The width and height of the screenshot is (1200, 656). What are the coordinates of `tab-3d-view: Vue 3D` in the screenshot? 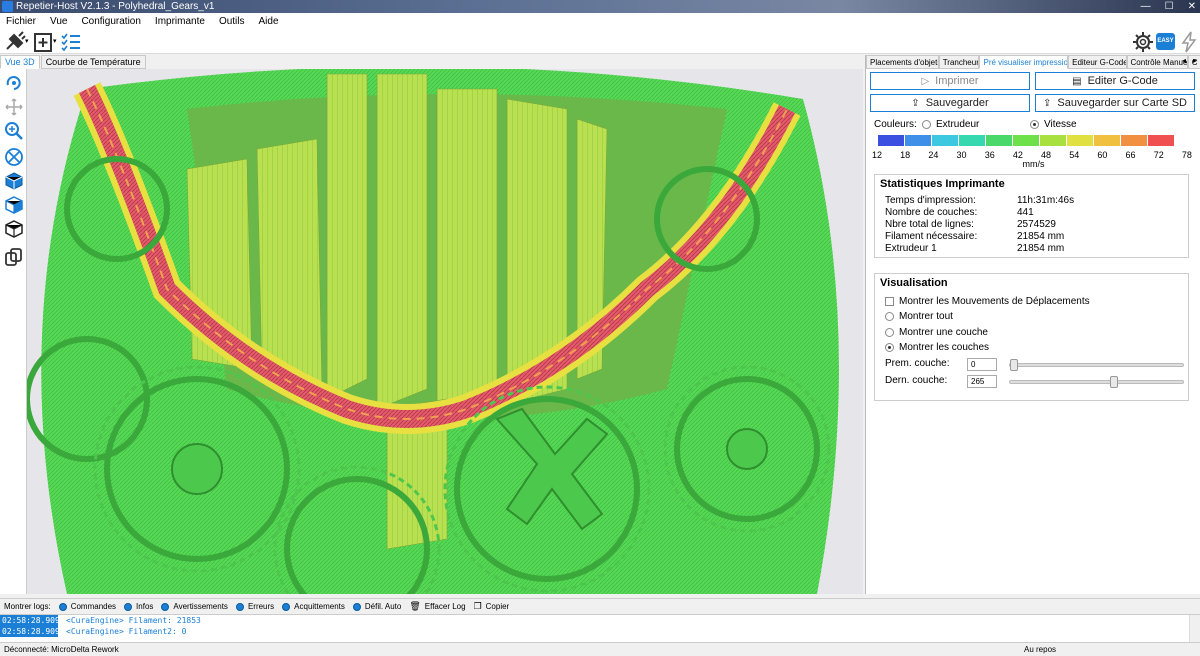 It's located at (20, 62).